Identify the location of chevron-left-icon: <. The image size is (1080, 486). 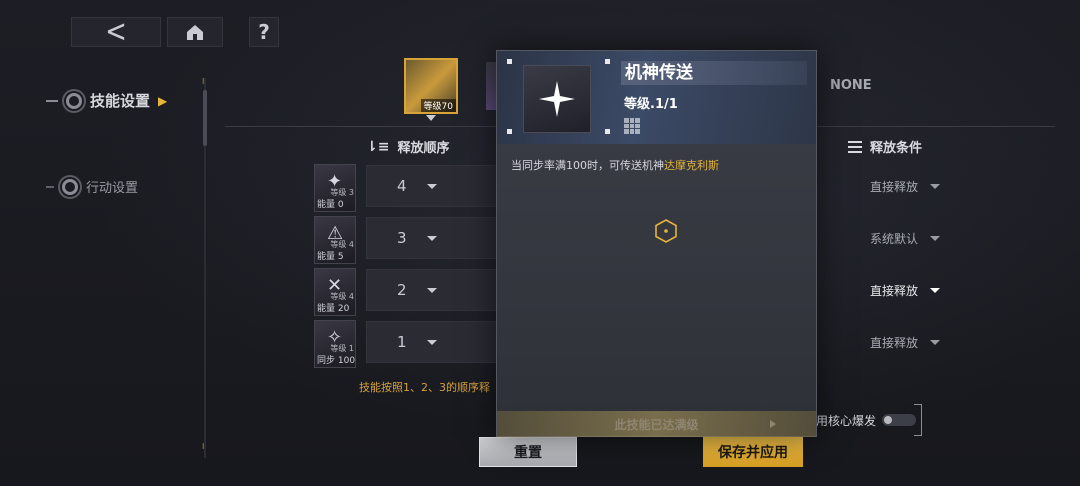
(116, 32).